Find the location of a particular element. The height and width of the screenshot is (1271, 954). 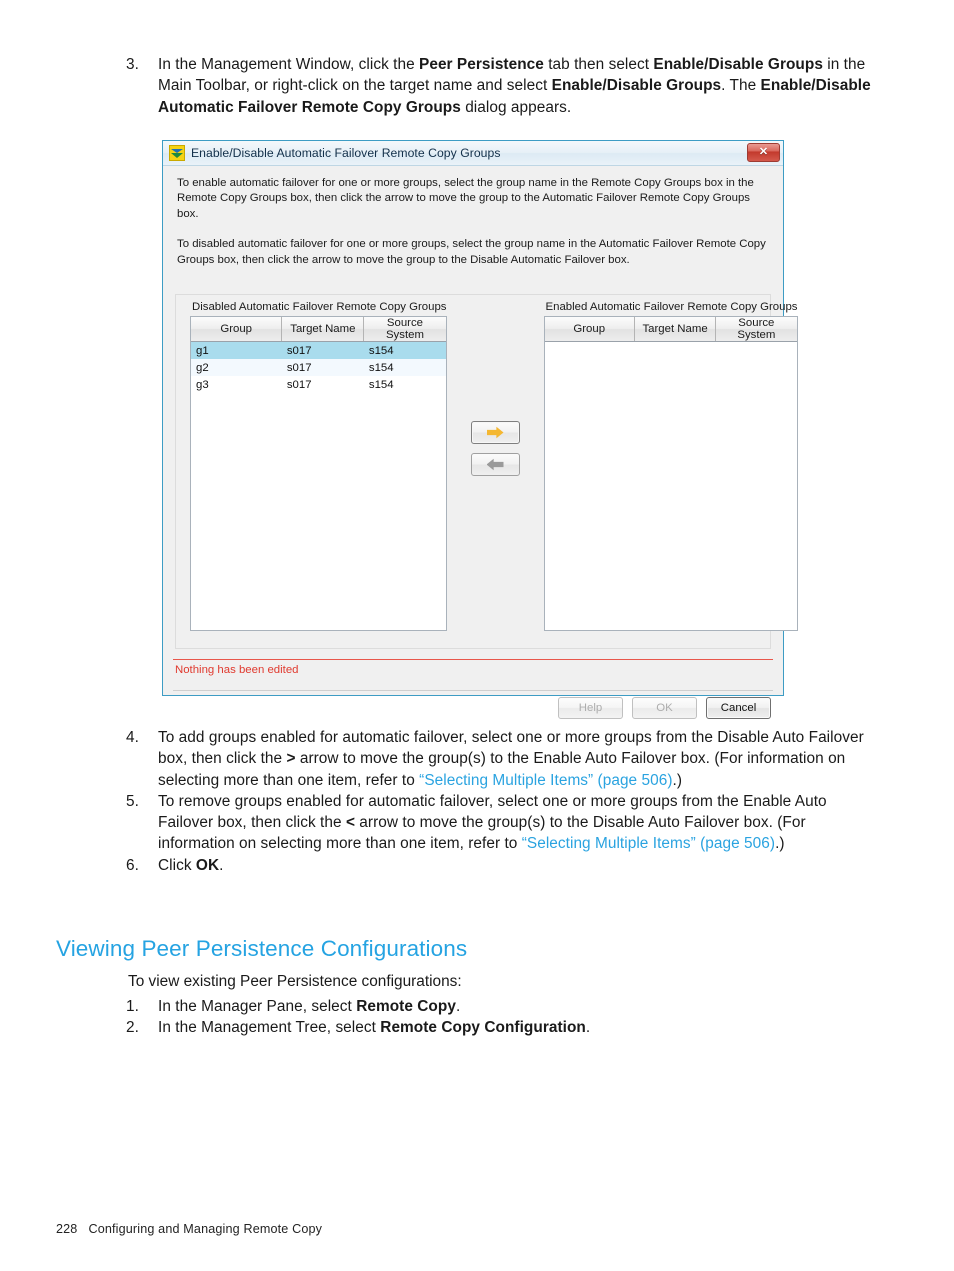

enabled-groups-table: Group Target Name Source System is located at coordinates (670, 329).